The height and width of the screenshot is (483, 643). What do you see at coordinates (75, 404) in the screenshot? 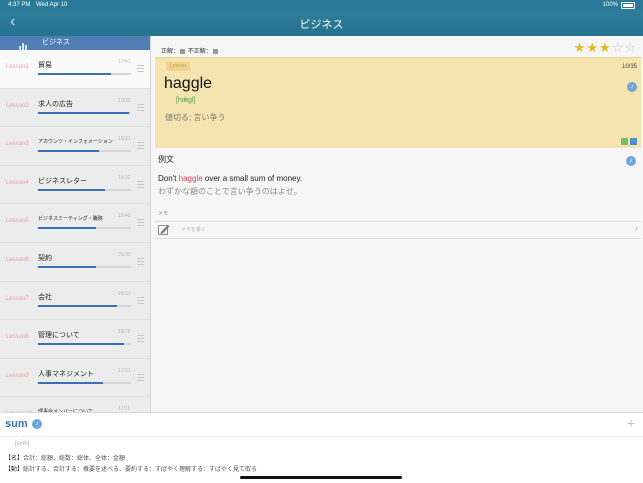
I see `lesson-item: Lesson10理事会メンバーについて17/11` at bounding box center [75, 404].